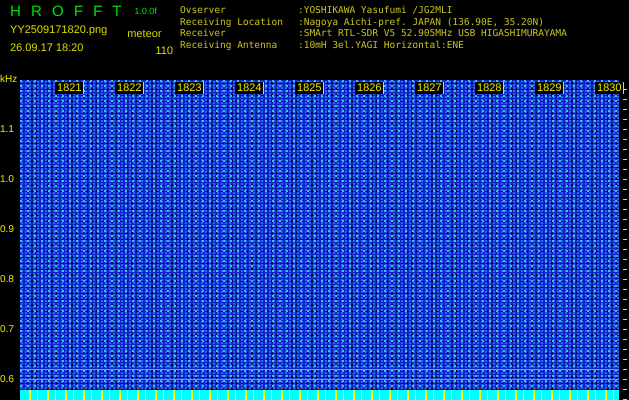  I want to click on app-title: H R O F F T, so click(67, 11).